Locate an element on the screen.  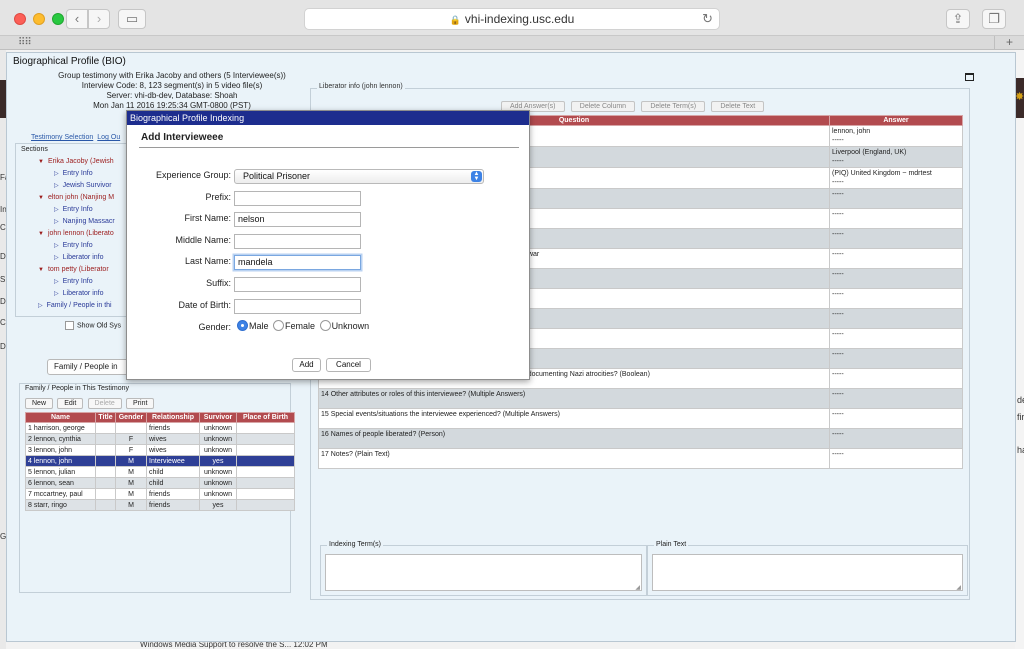
suffix-input is located at coordinates (297, 284).